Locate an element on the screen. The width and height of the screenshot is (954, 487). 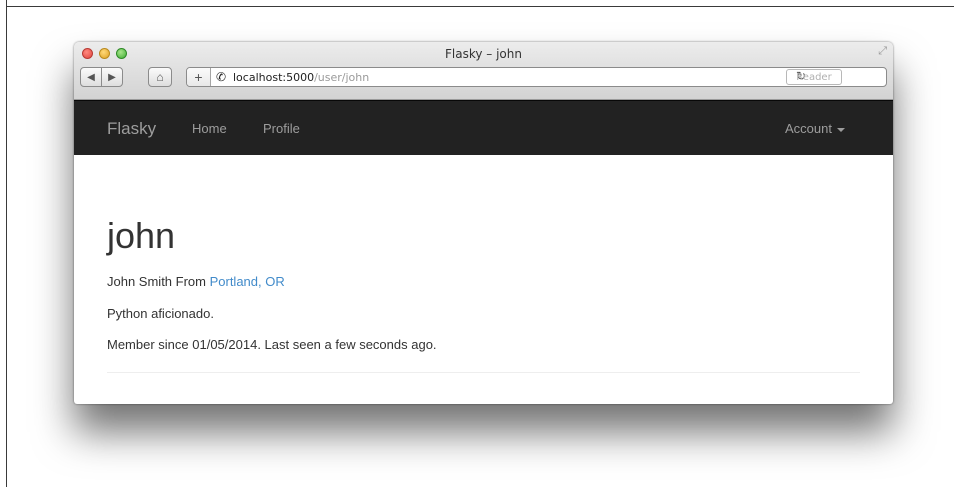
url-text: localhost:5000/user/john is located at coordinates (301, 77).